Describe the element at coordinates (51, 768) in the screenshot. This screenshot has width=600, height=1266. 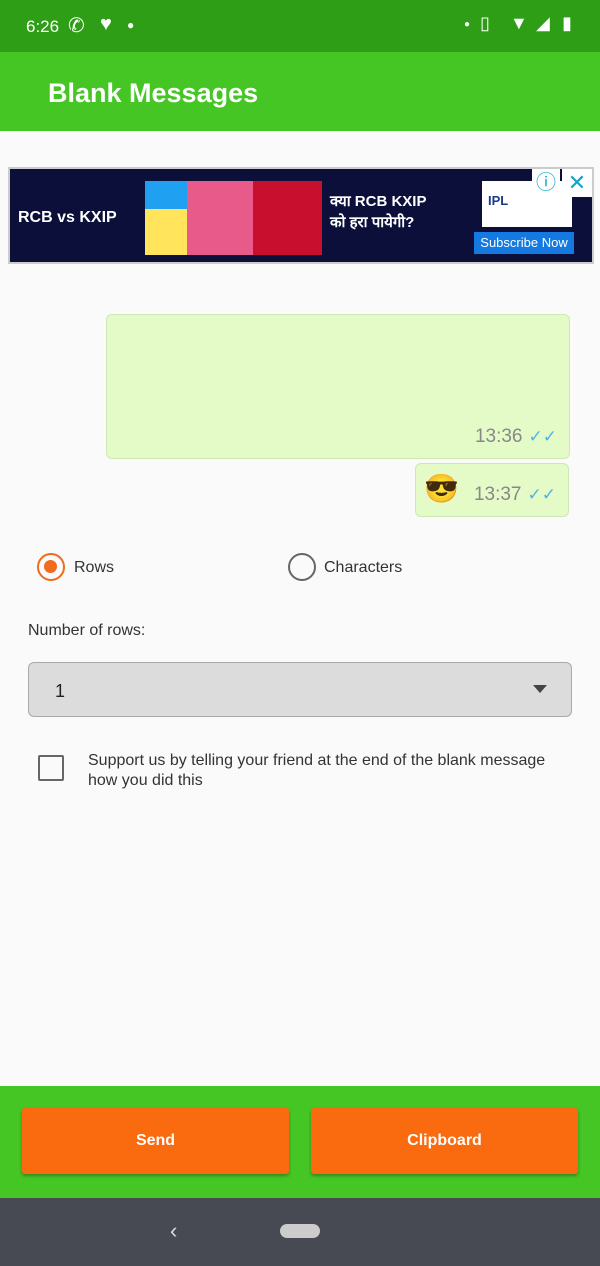
I see `support-checkbox` at that location.